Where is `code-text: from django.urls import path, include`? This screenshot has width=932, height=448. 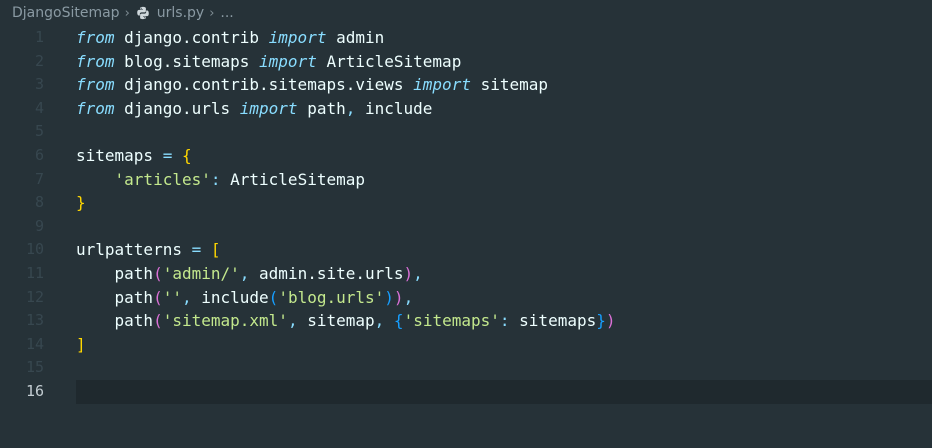 code-text: from django.urls import path, include is located at coordinates (254, 109).